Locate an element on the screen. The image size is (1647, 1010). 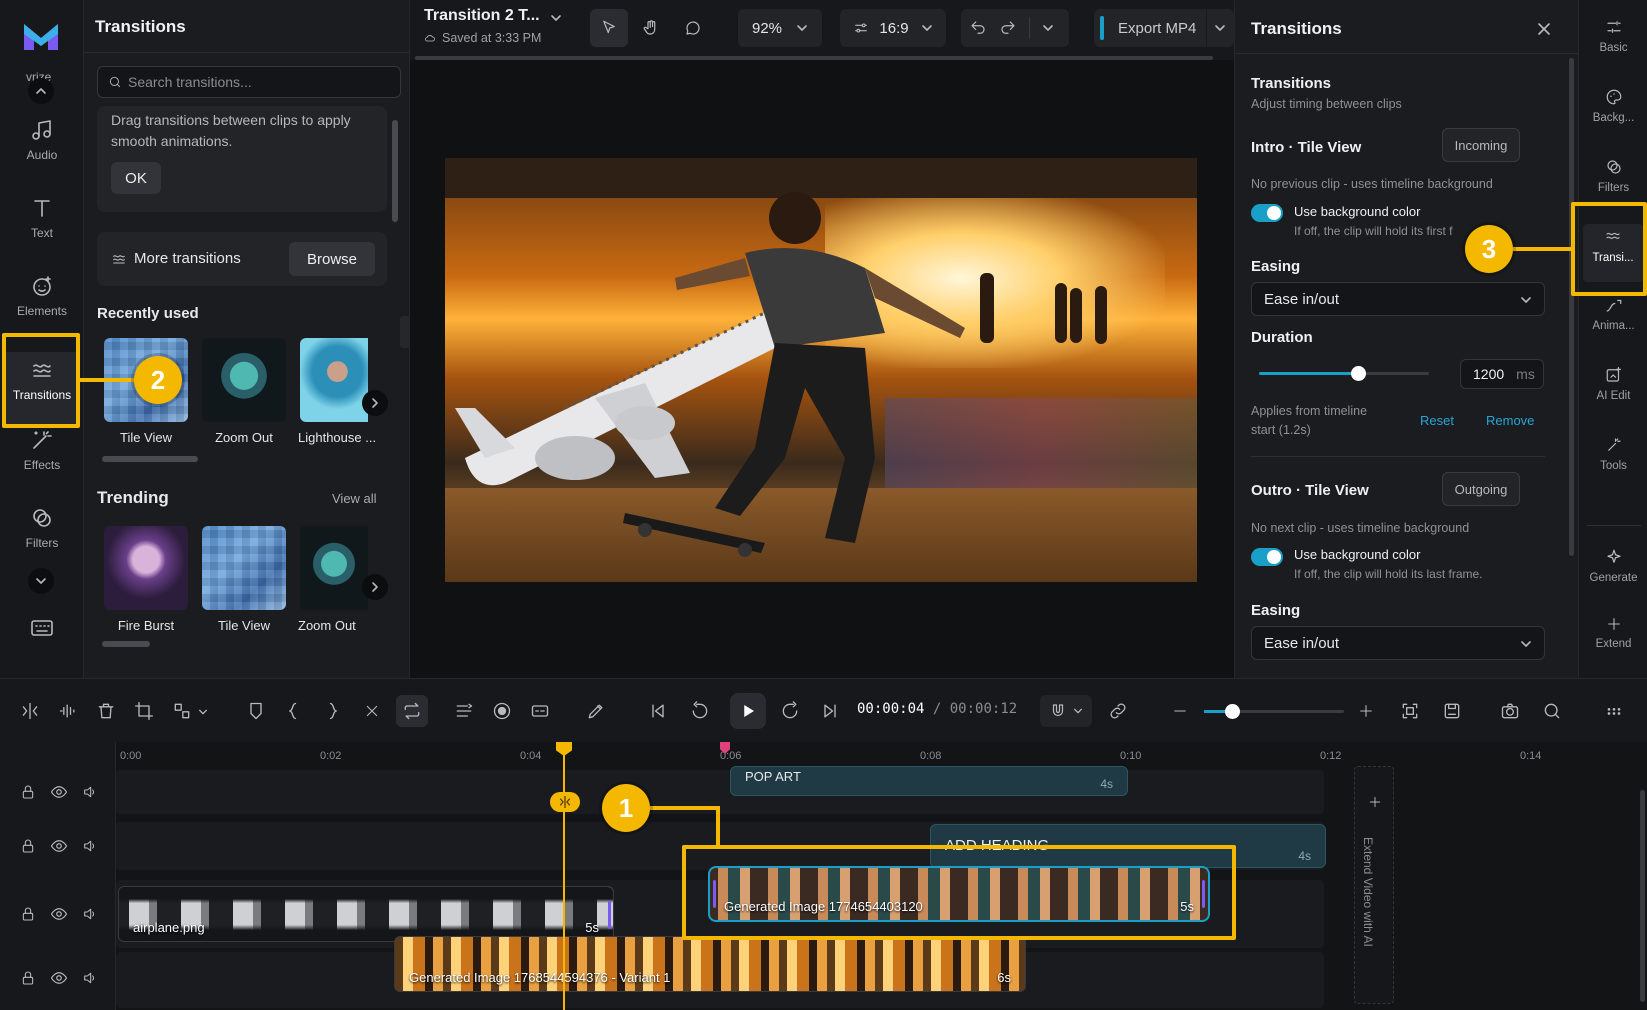
trending-thumb-zoom-out is located at coordinates (334, 568).